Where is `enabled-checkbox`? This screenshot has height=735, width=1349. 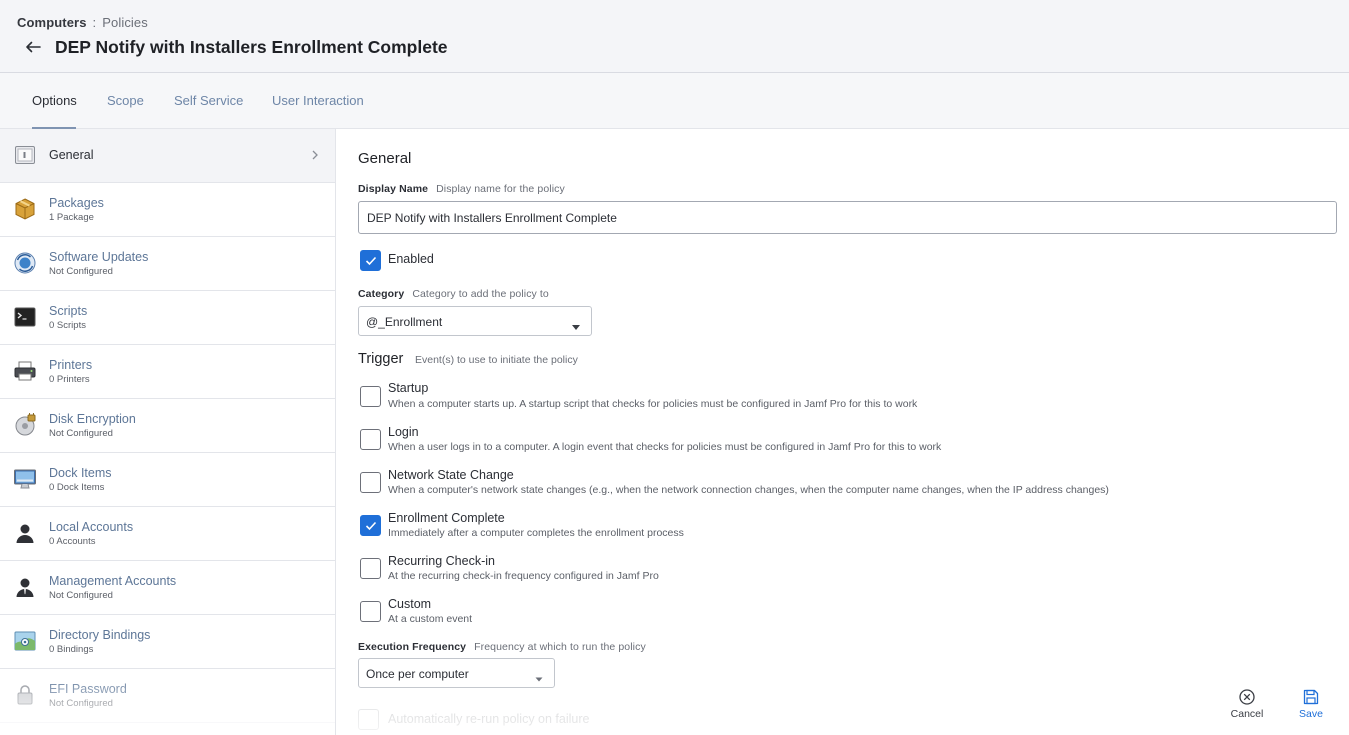 enabled-checkbox is located at coordinates (370, 260).